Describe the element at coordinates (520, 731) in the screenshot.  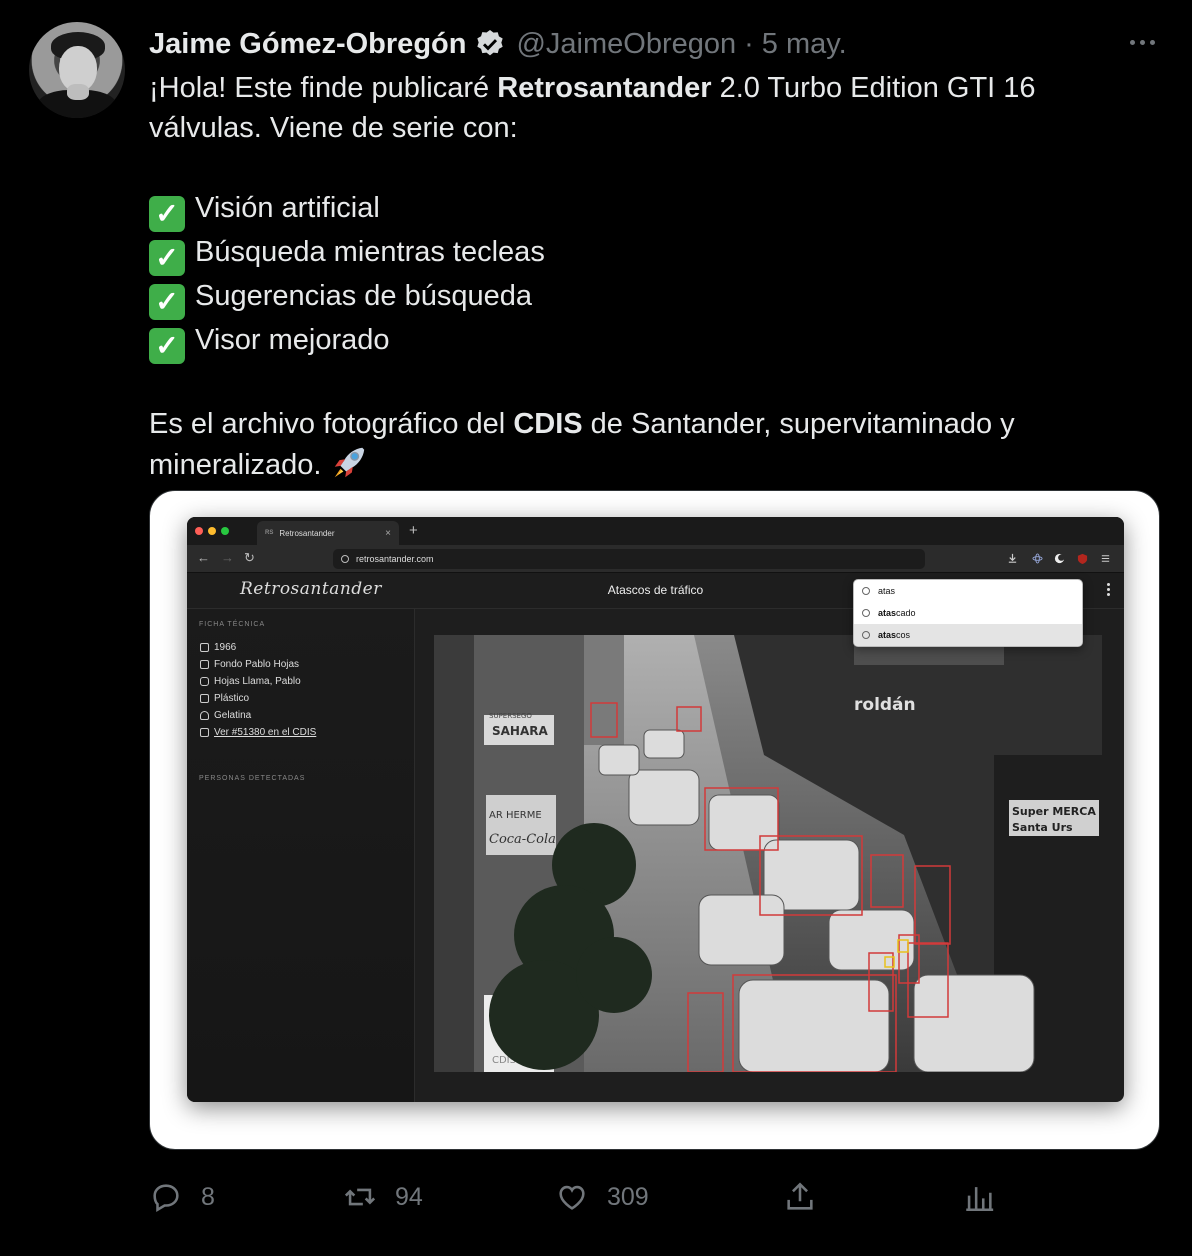
I see `svg-text: SAHARA` at that location.